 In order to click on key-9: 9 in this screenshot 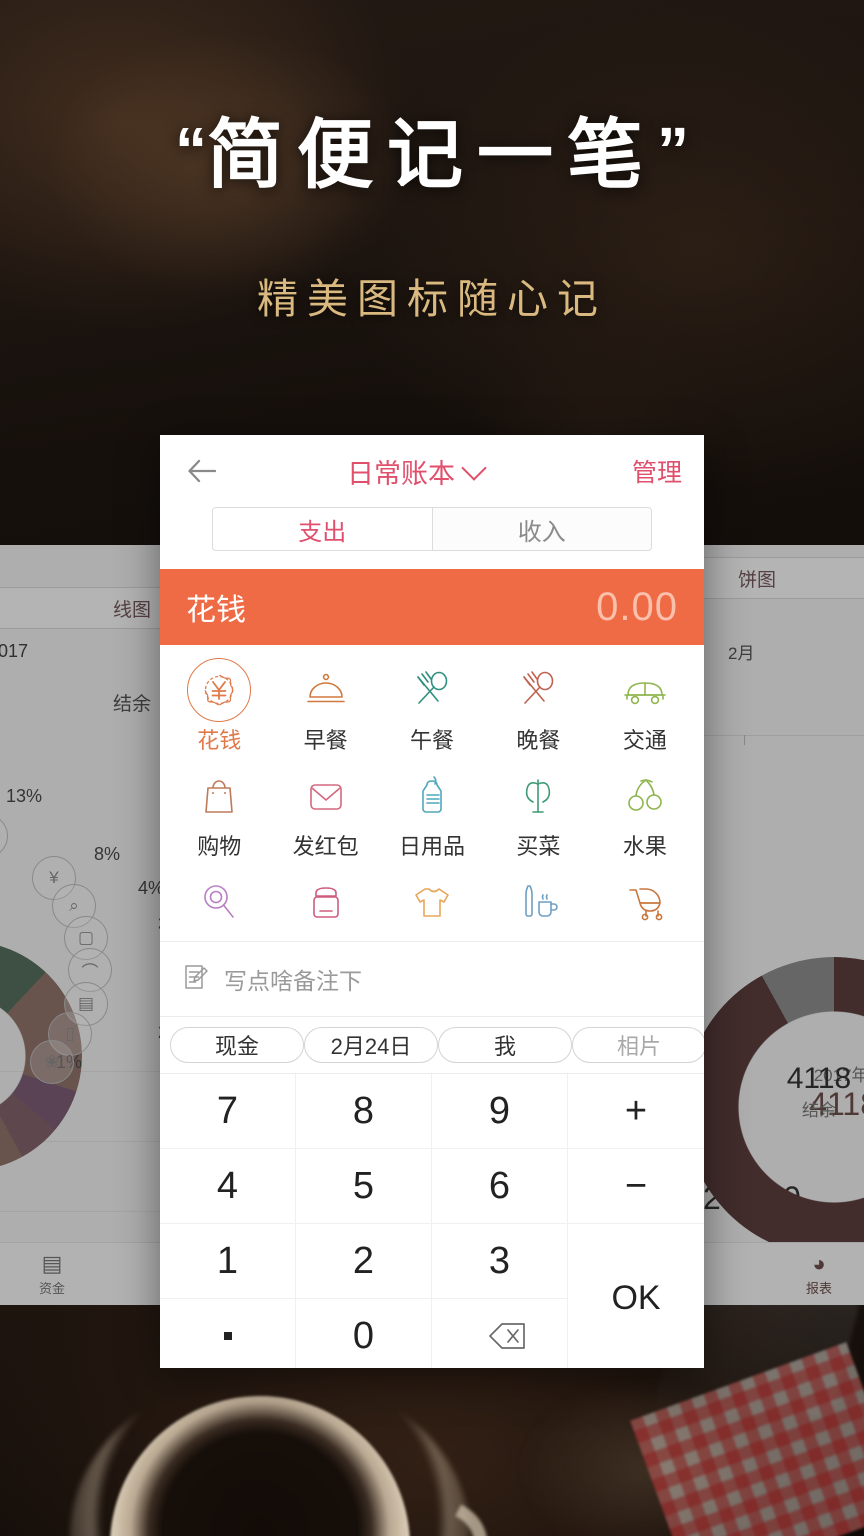, I will do `click(500, 1111)`.